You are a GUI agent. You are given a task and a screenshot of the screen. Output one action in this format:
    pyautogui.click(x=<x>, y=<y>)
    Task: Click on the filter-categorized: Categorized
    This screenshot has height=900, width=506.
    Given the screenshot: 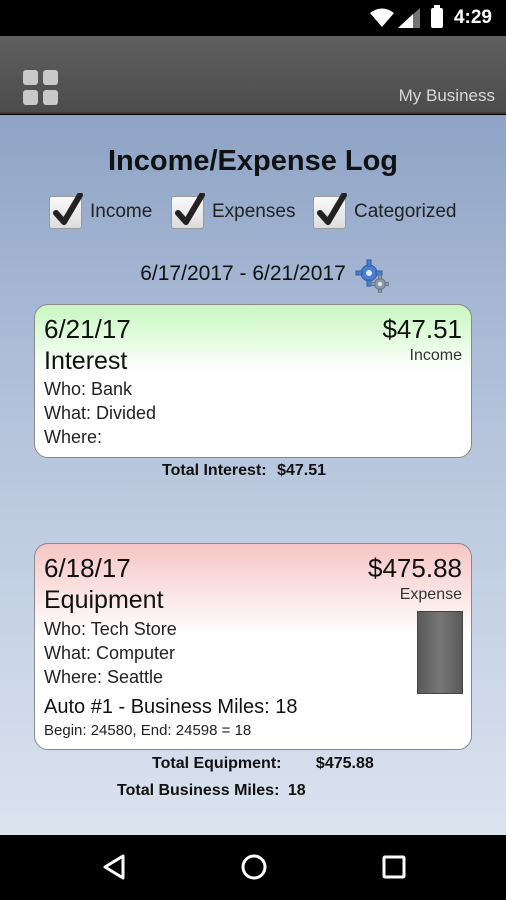 What is the action you would take?
    pyautogui.click(x=385, y=210)
    